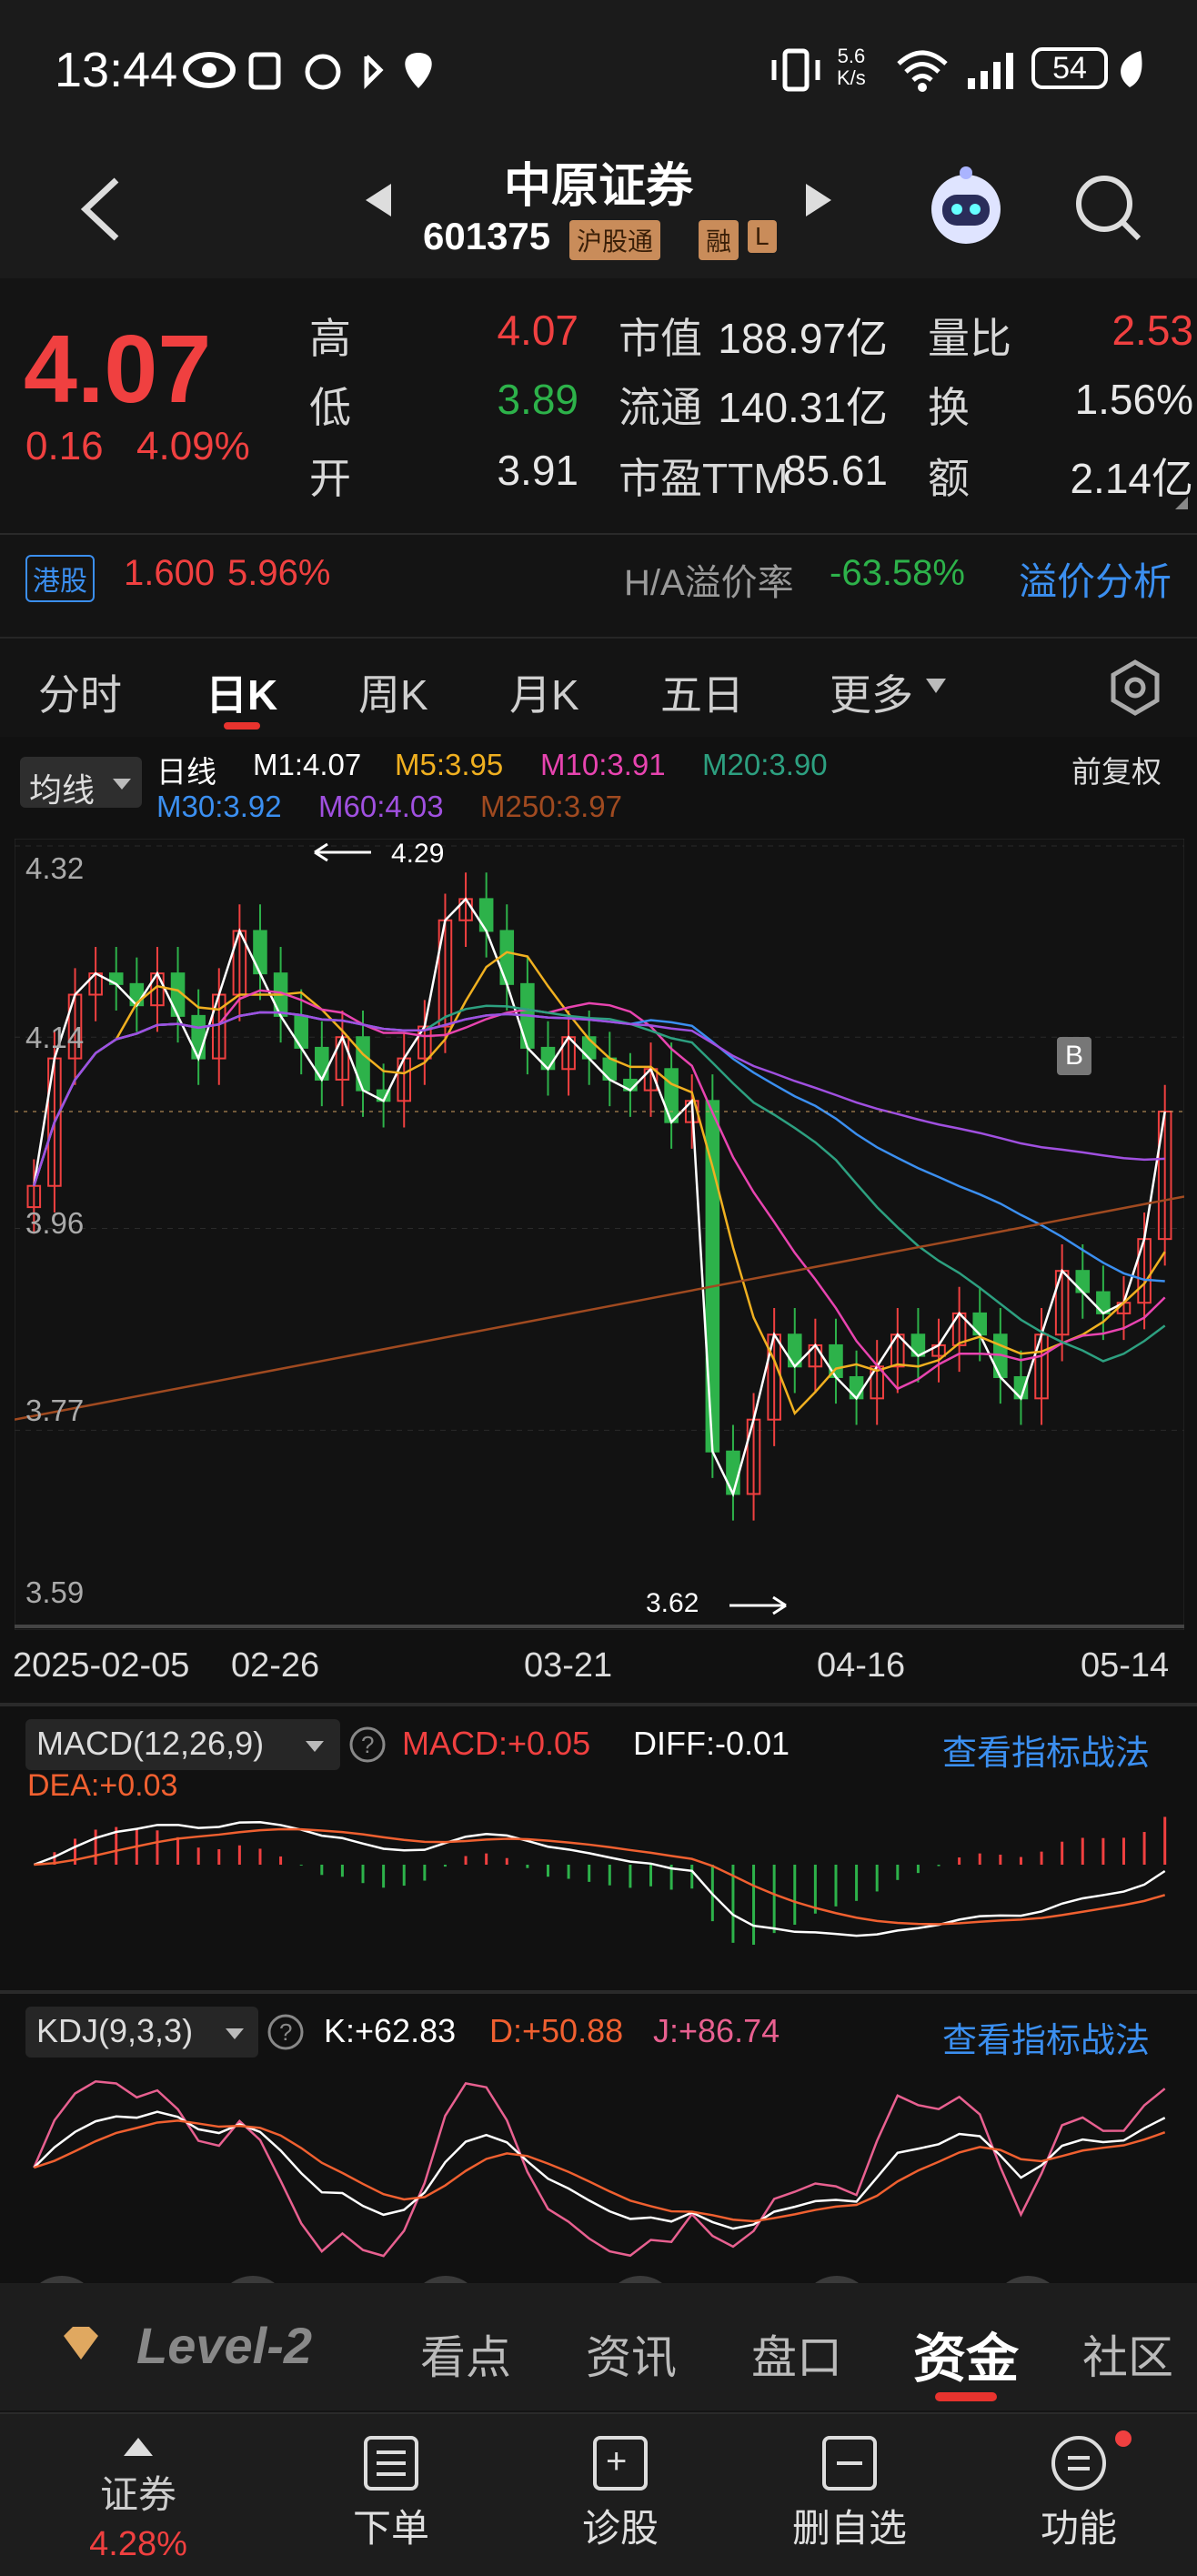  Describe the element at coordinates (122, 784) in the screenshot. I see `ma-dropdown-icon` at that location.